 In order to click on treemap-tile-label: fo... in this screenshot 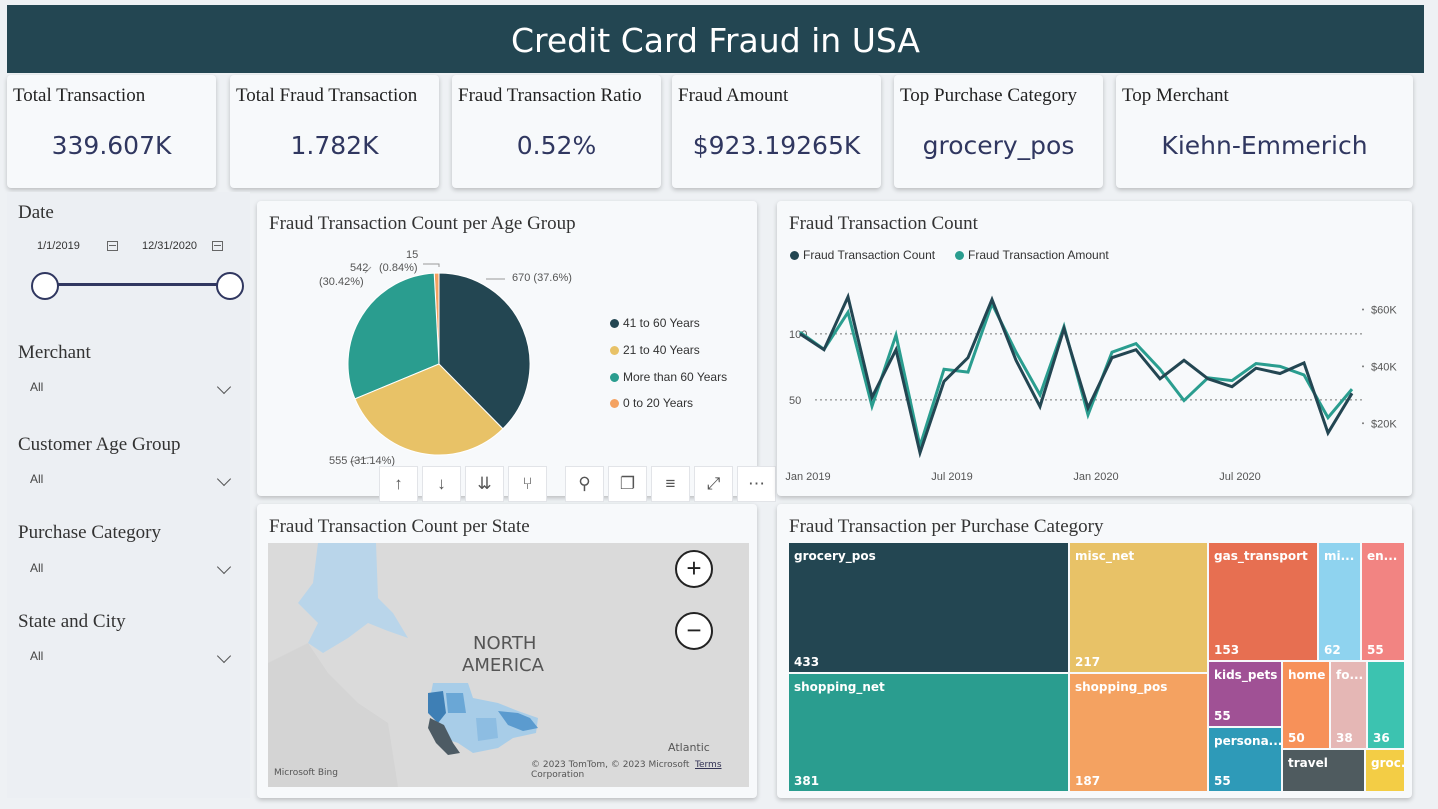, I will do `click(1350, 675)`.